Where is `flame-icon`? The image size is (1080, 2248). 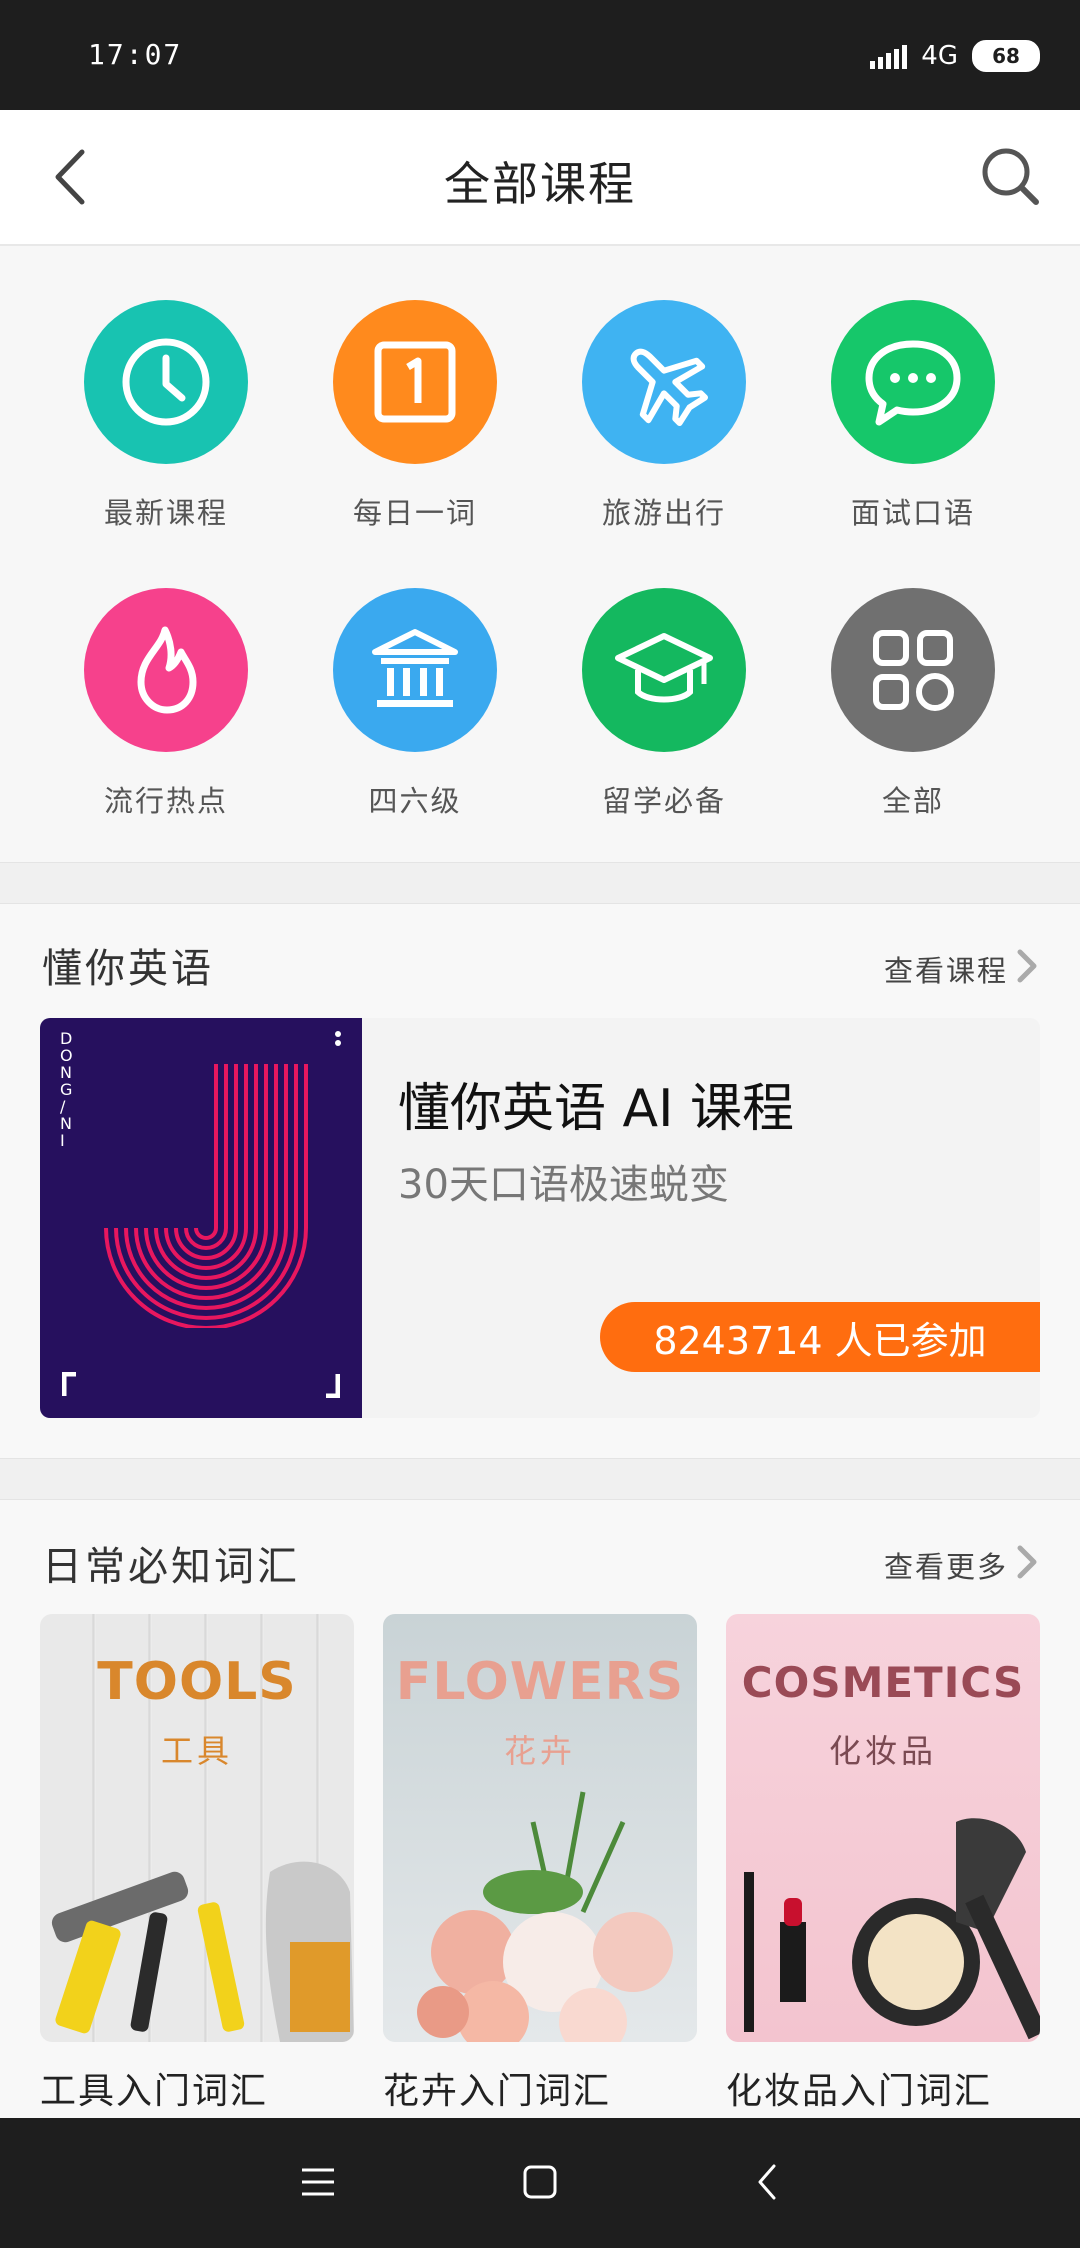
flame-icon is located at coordinates (167, 670).